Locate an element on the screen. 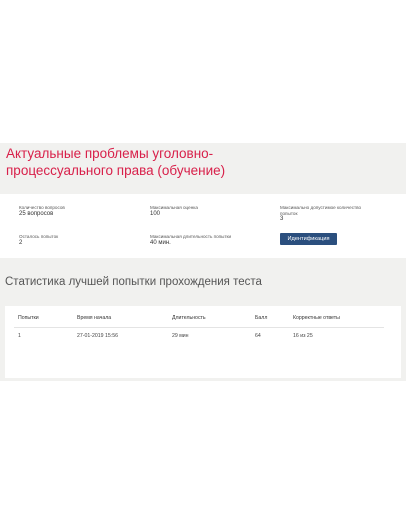 This screenshot has width=406, height=516. table-divider is located at coordinates (199, 327).